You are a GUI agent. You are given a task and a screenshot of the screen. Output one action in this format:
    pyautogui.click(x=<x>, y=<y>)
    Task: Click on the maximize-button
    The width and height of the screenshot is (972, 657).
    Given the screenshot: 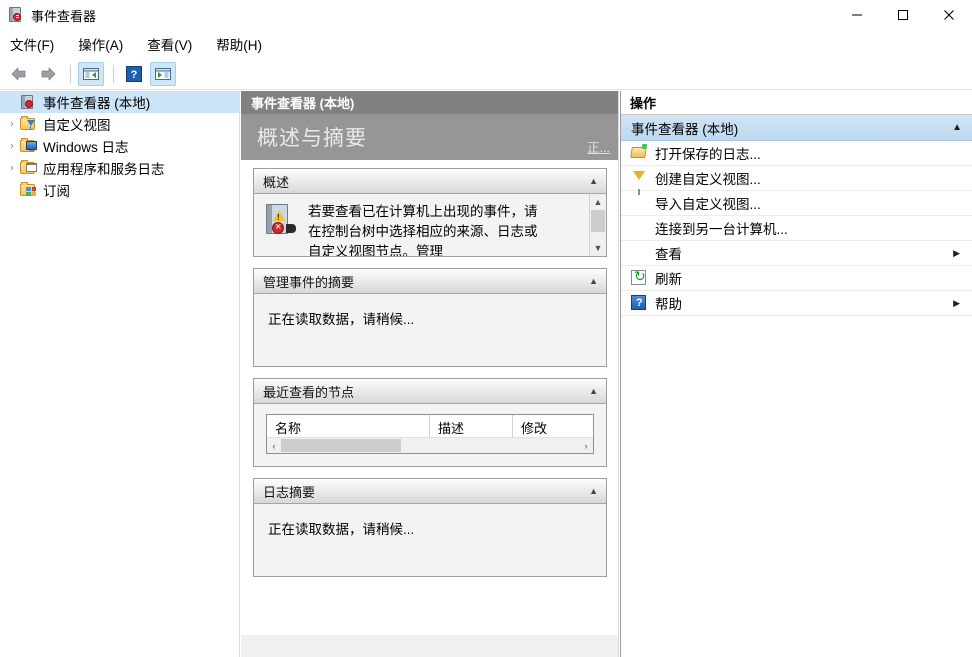 What is the action you would take?
    pyautogui.click(x=903, y=15)
    